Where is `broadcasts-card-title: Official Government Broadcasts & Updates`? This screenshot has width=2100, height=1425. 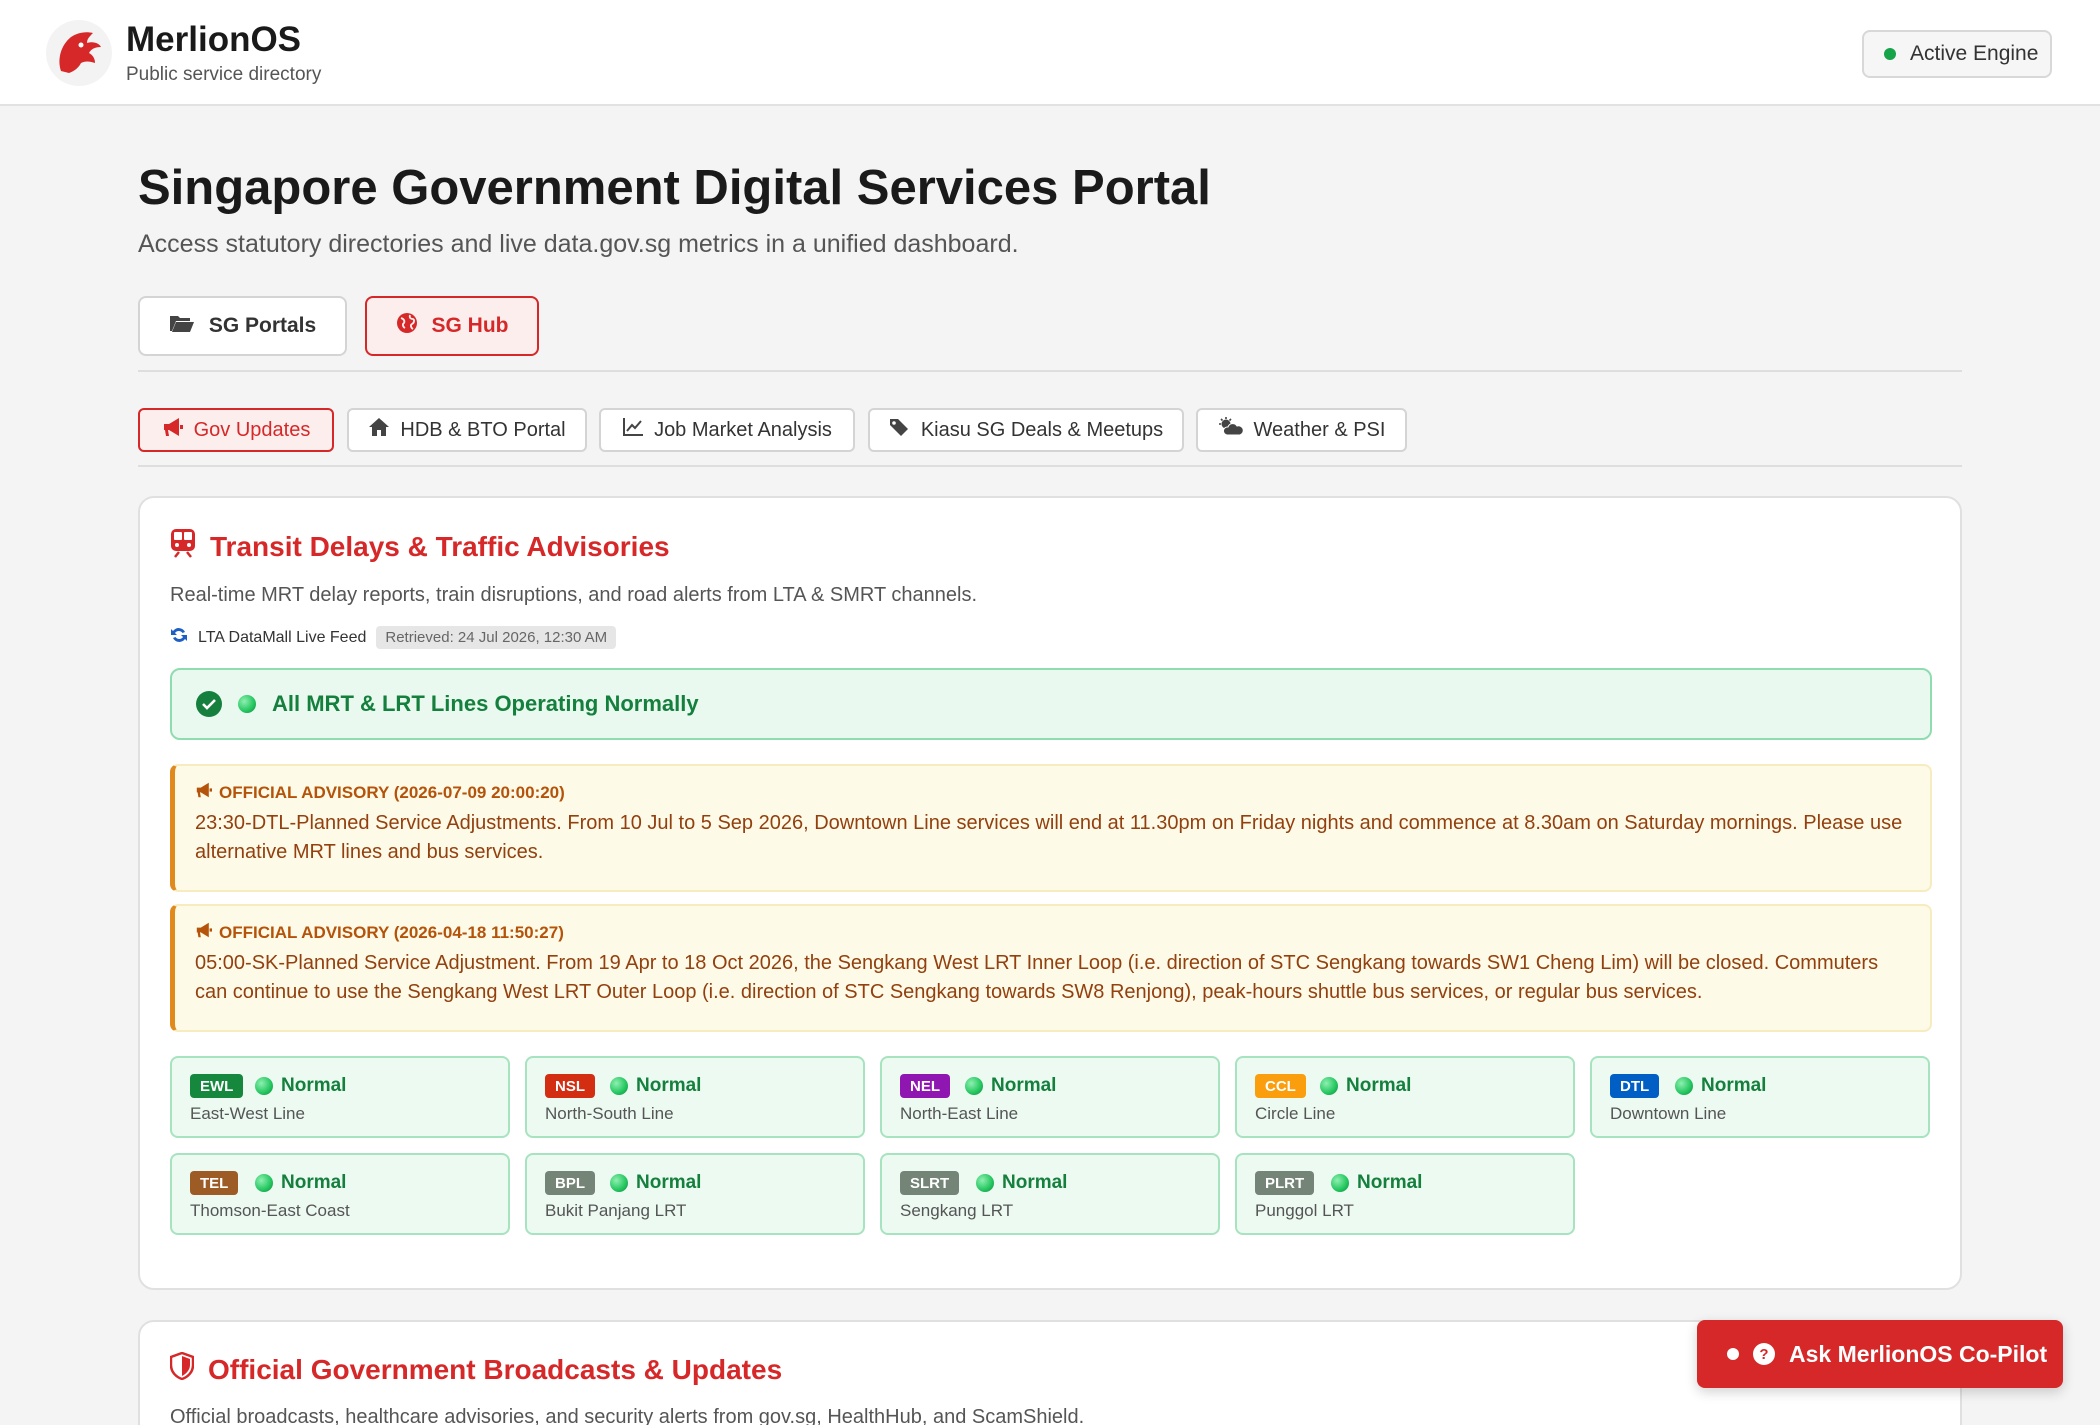 broadcasts-card-title: Official Government Broadcasts & Updates is located at coordinates (476, 1369).